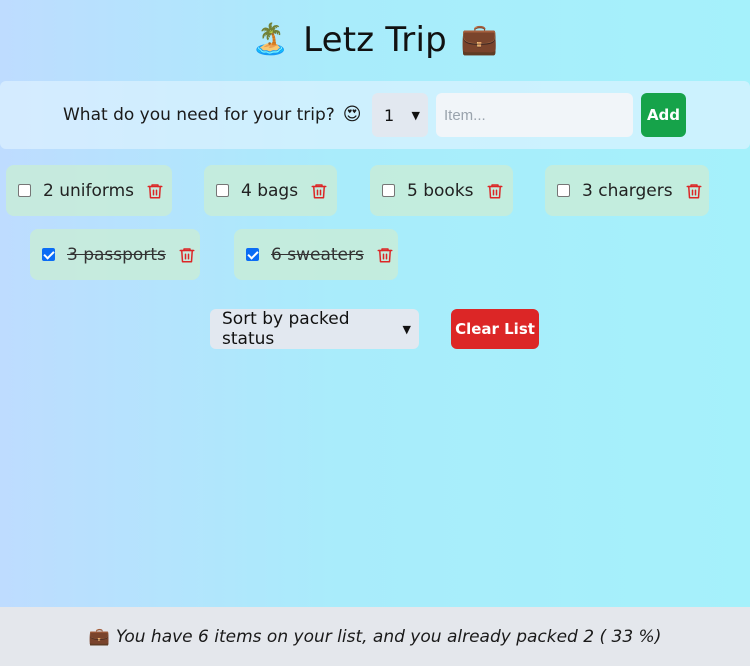 This screenshot has width=750, height=666. I want to click on item-label: 2 uniforms, so click(88, 190).